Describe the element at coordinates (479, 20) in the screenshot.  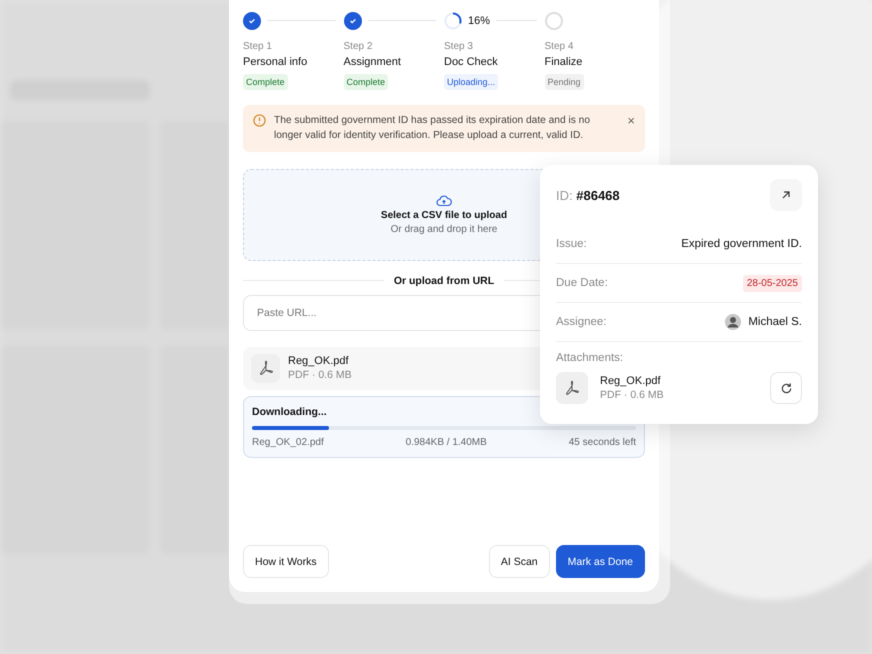
I see `step-percent: 16%` at that location.